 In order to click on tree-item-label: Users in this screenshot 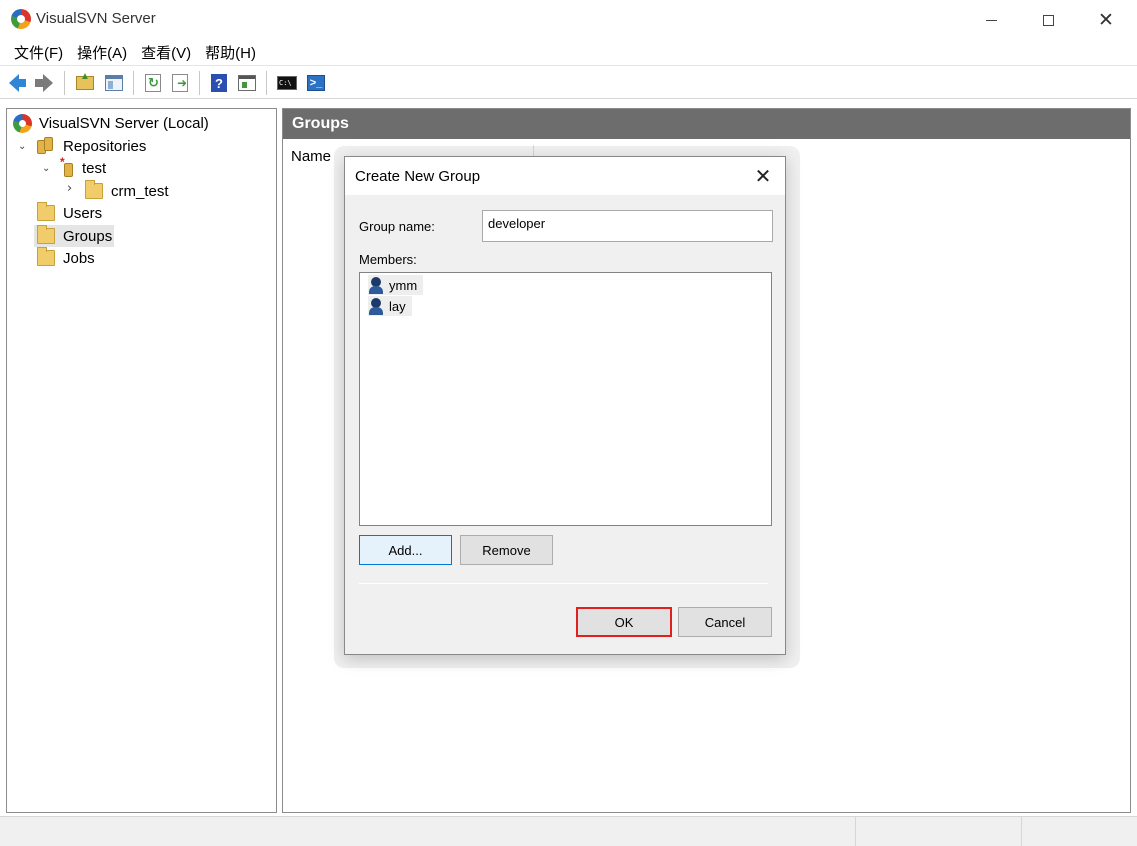, I will do `click(83, 213)`.